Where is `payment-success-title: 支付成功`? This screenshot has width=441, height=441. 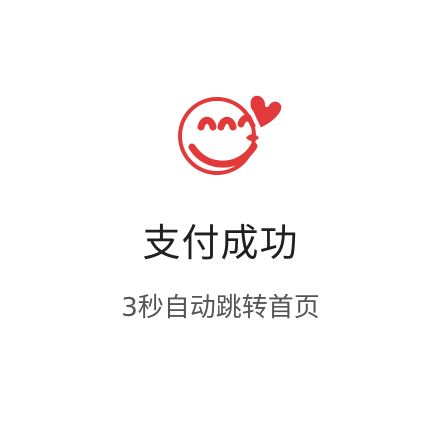 payment-success-title: 支付成功 is located at coordinates (220, 243).